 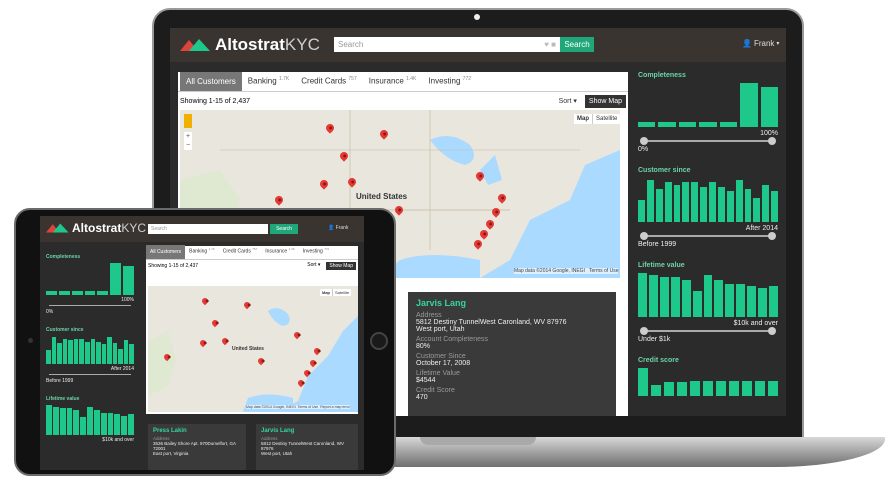 What do you see at coordinates (708, 331) in the screenshot?
I see `lifetime-slider` at bounding box center [708, 331].